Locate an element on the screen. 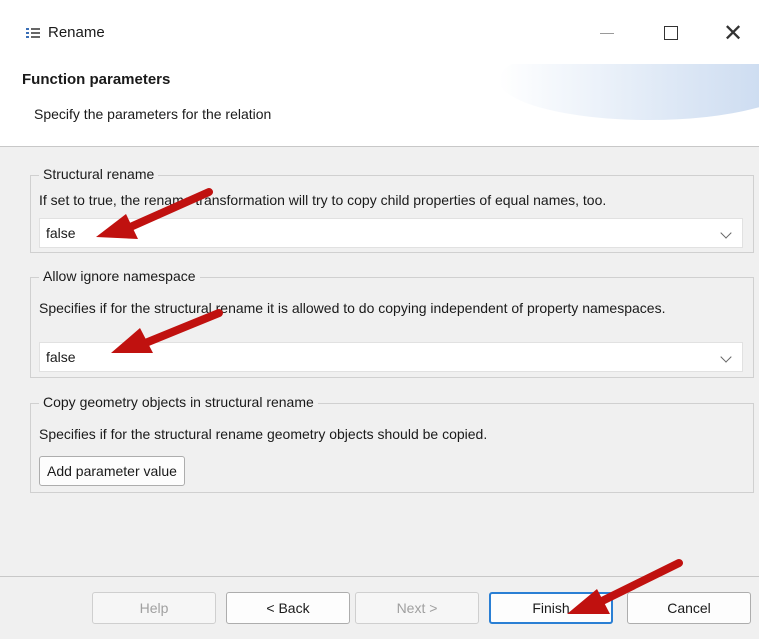 Image resolution: width=759 pixels, height=639 pixels. page-subtitle: Specify the parameters for the relation is located at coordinates (153, 114).